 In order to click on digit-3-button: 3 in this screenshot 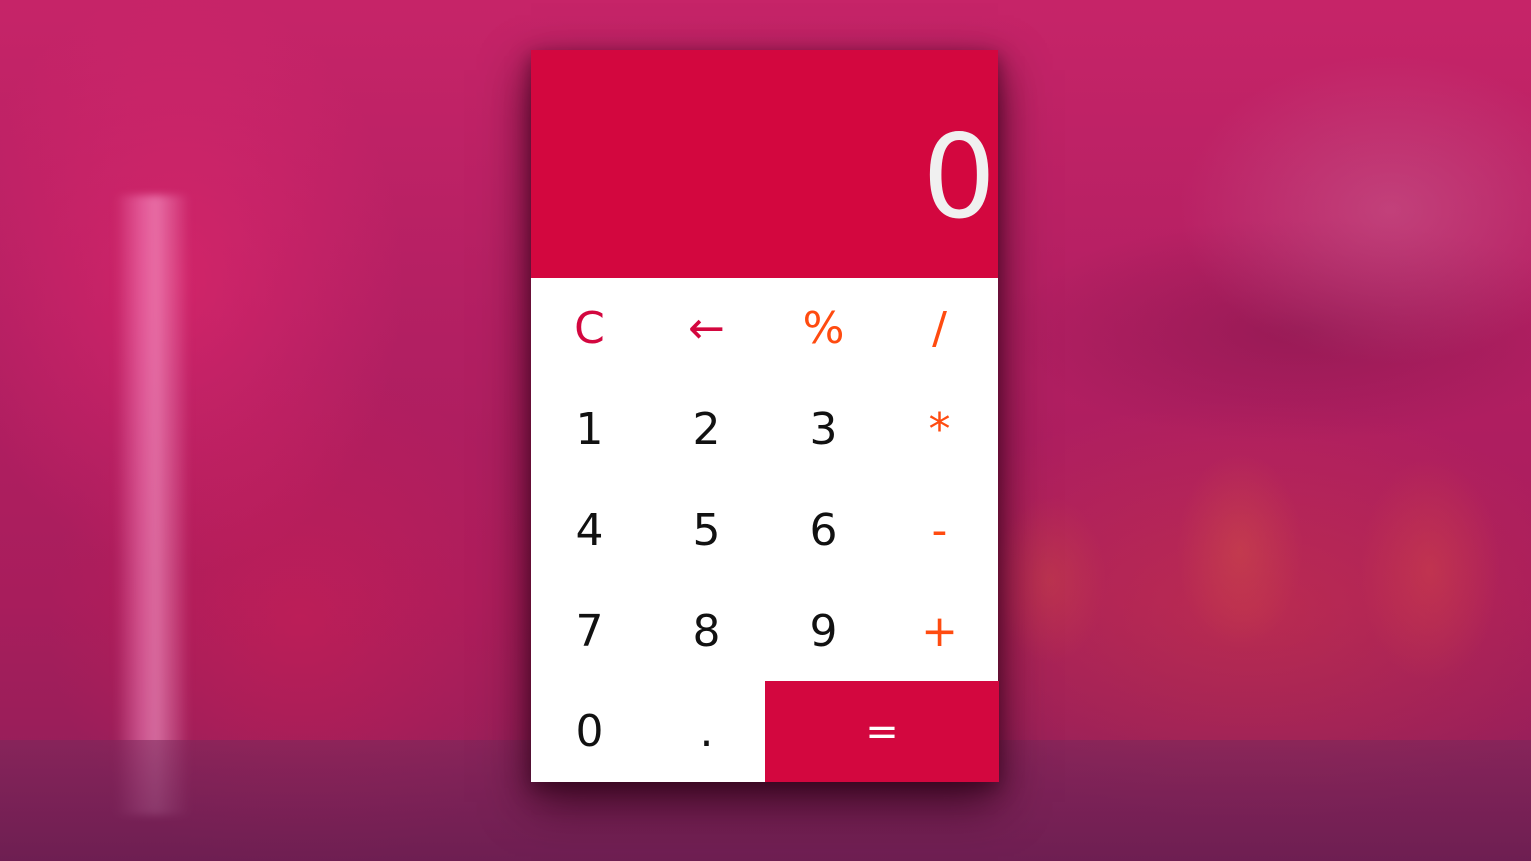, I will do `click(823, 429)`.